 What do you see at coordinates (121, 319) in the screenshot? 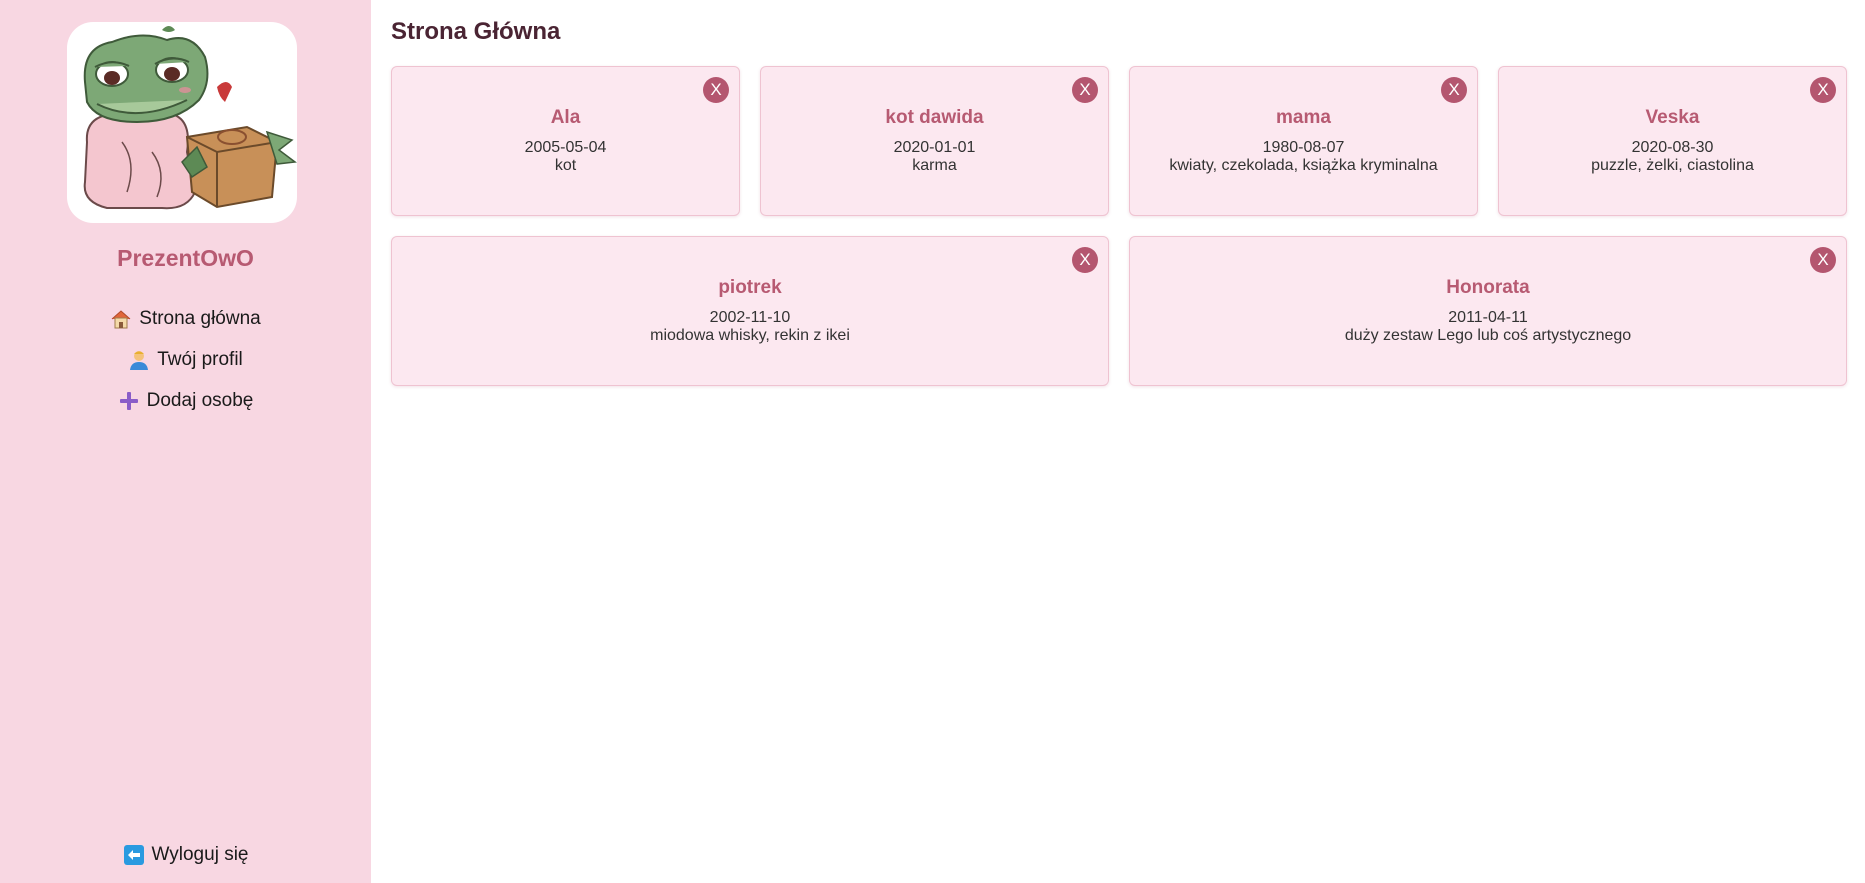
I see `house-icon` at bounding box center [121, 319].